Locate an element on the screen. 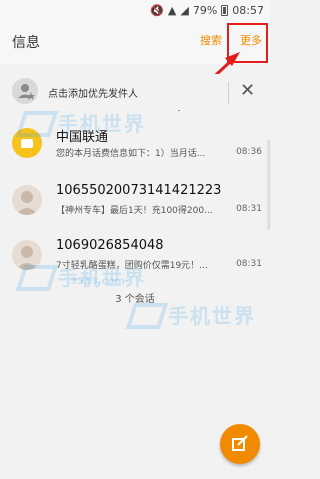 The image size is (320, 479). search-button: 搜索 is located at coordinates (211, 40).